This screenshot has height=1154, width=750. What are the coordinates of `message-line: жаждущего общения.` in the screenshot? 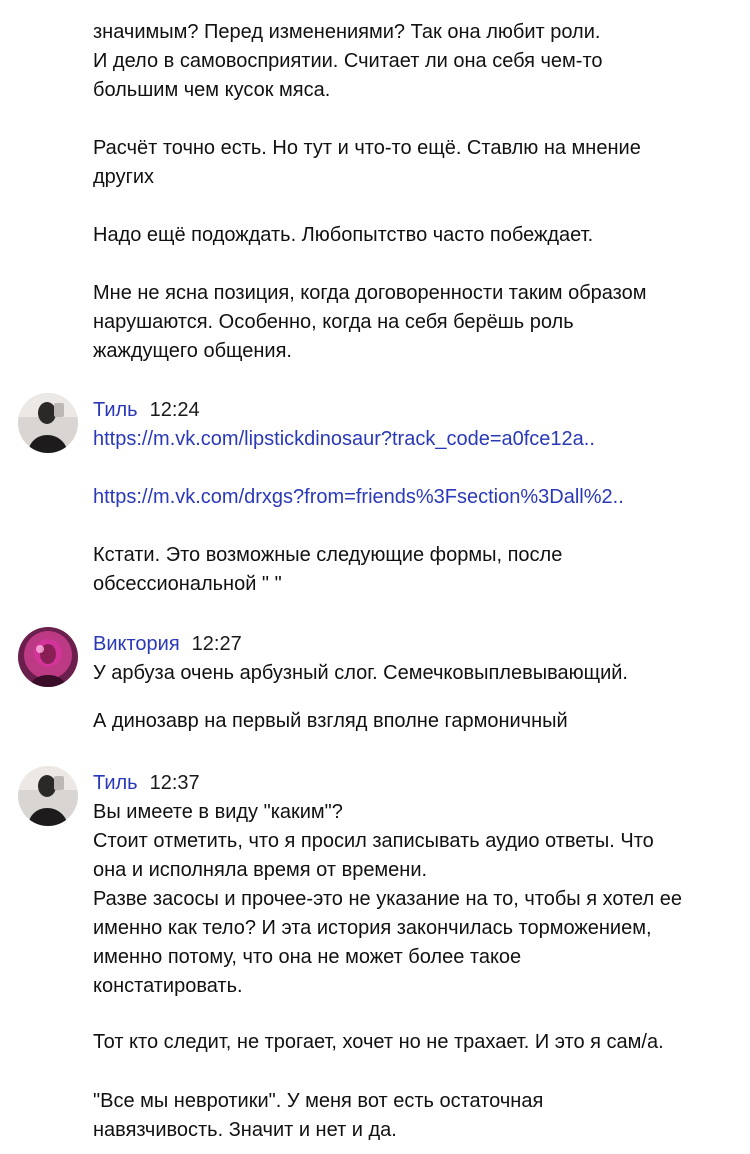 It's located at (192, 351).